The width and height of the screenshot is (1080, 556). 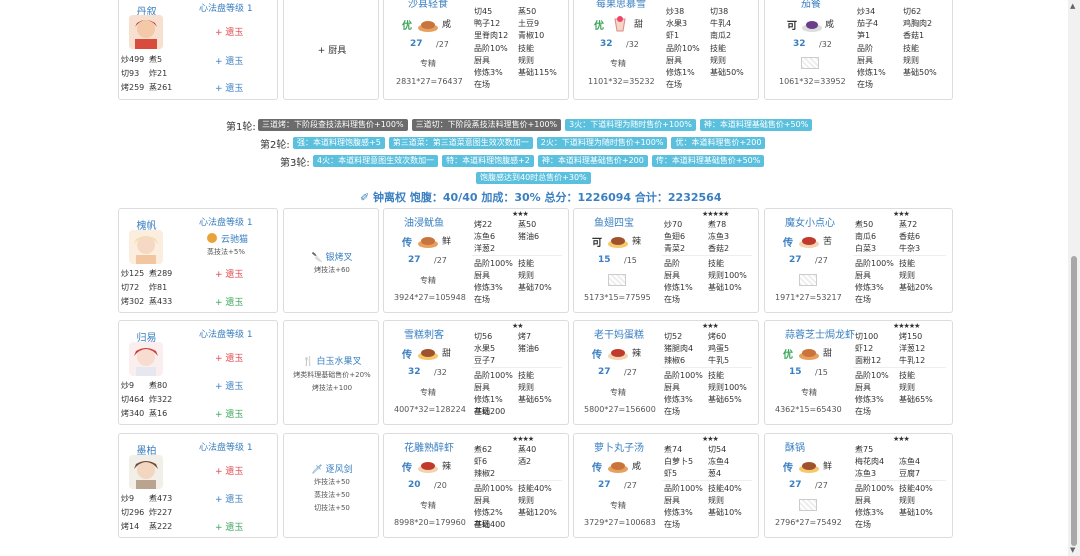 I want to click on recipe-total: 1061*32=33952, so click(x=812, y=81).